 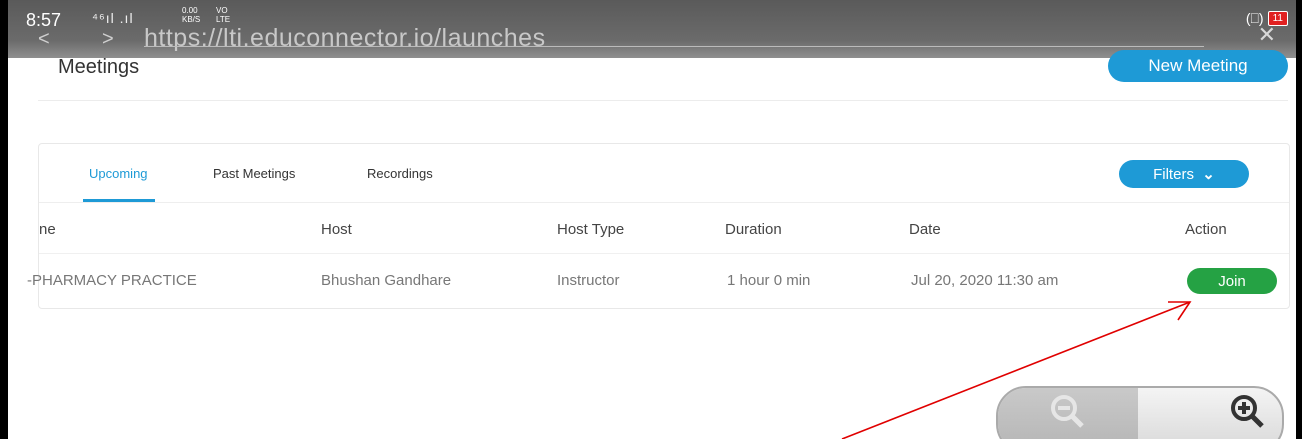 I want to click on volte-badge: VO LTE, so click(x=223, y=15).